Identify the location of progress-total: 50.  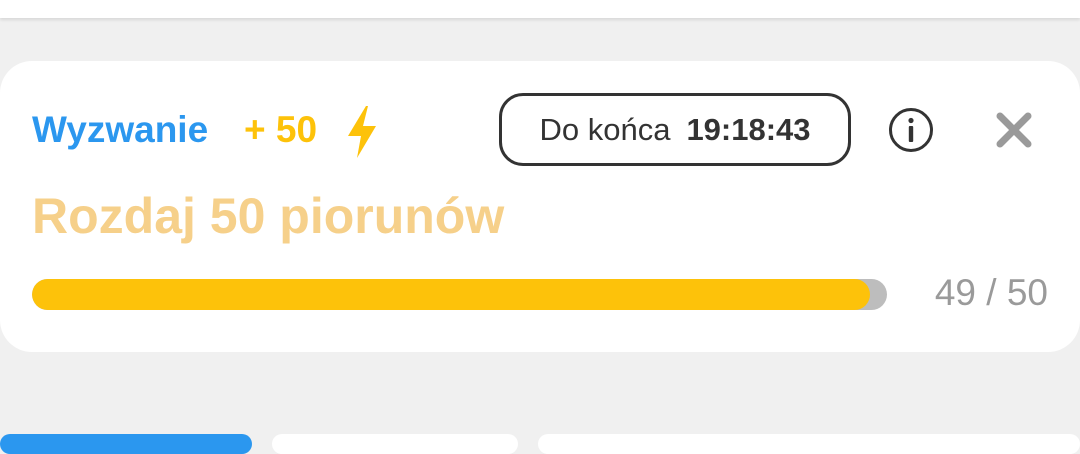
(1027, 292).